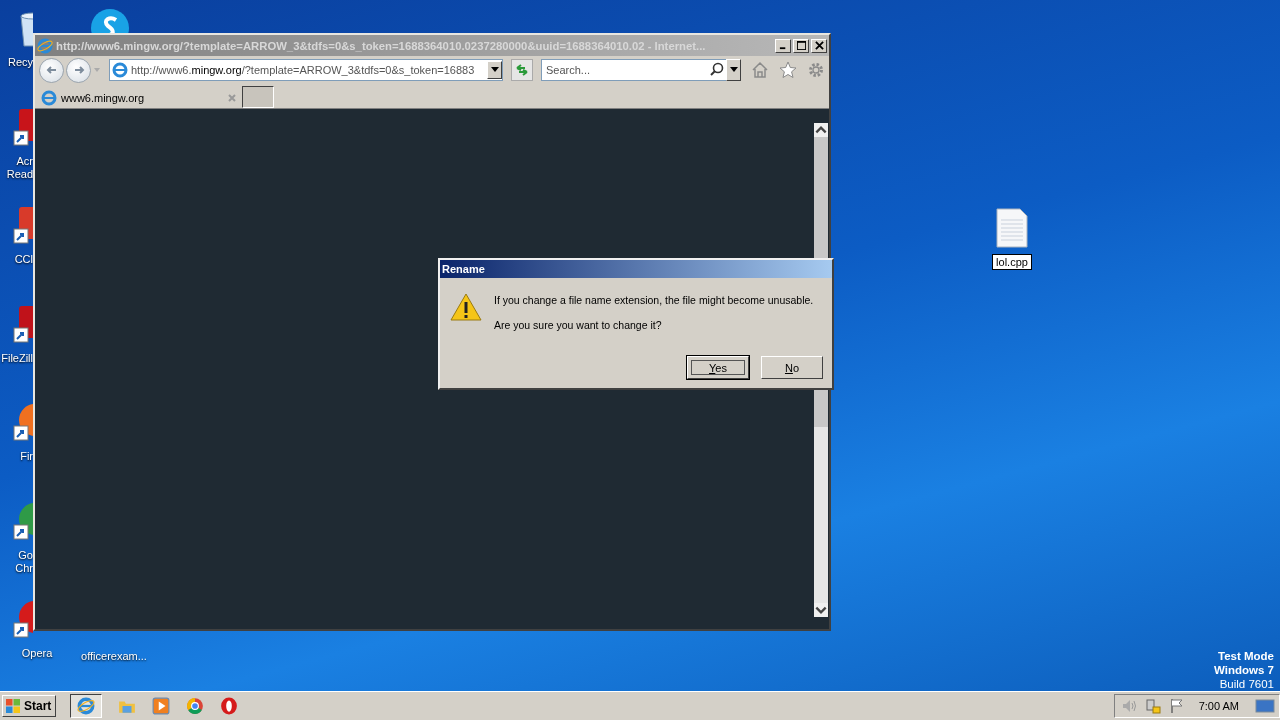 This screenshot has width=1280, height=720. I want to click on app-icon, so click(110, 20).